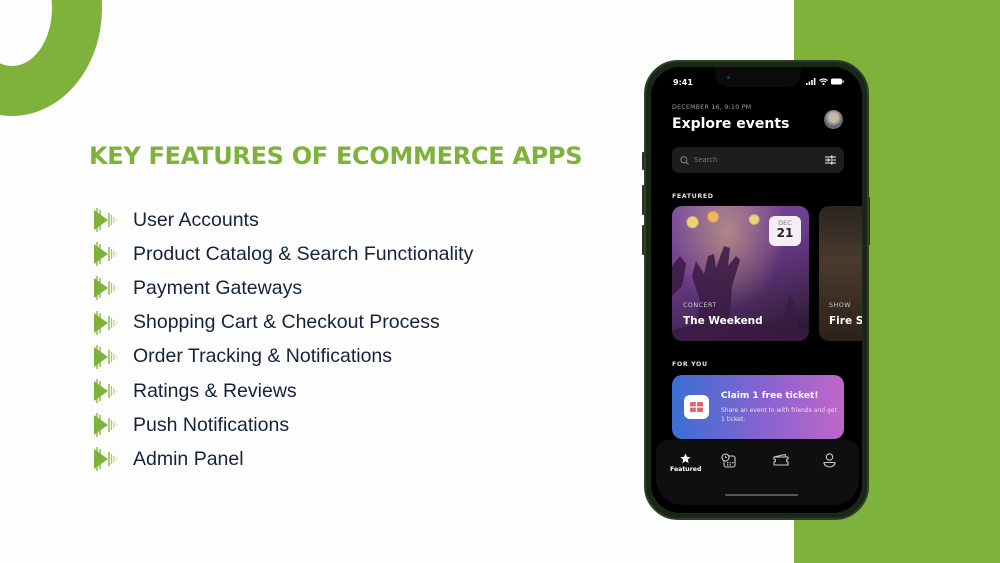  Describe the element at coordinates (757, 472) in the screenshot. I see `bottom-tab-bar: Featured` at that location.